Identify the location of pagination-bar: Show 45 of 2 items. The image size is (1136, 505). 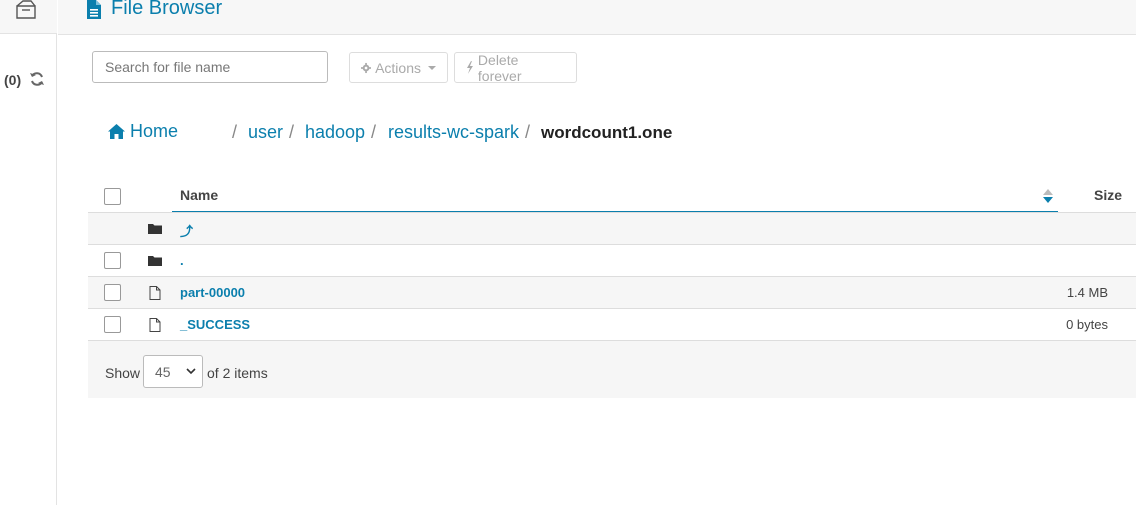
(612, 369).